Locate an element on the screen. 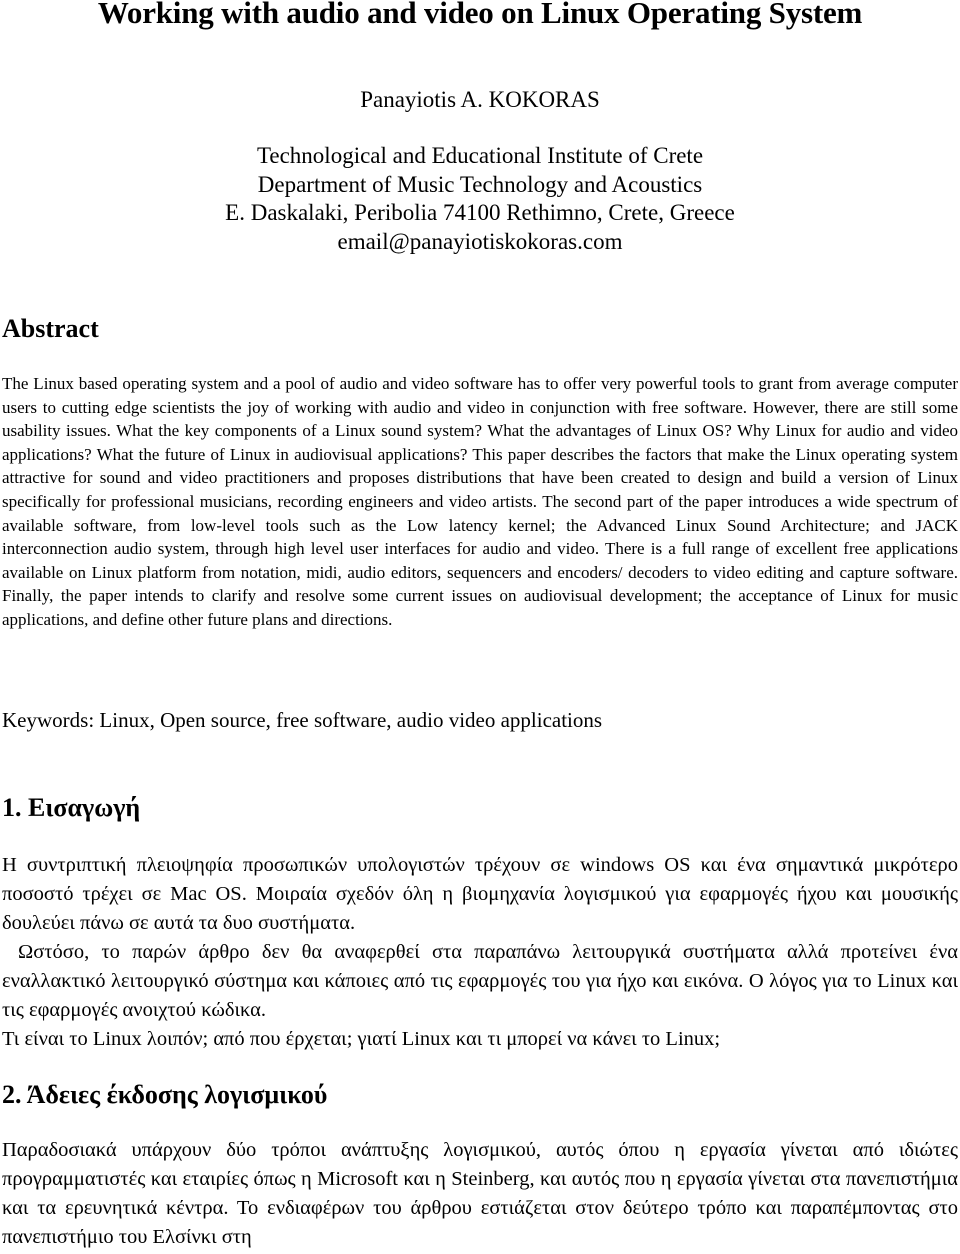 This screenshot has width=960, height=1254. abstract-heading: Abstract is located at coordinates (50, 328).